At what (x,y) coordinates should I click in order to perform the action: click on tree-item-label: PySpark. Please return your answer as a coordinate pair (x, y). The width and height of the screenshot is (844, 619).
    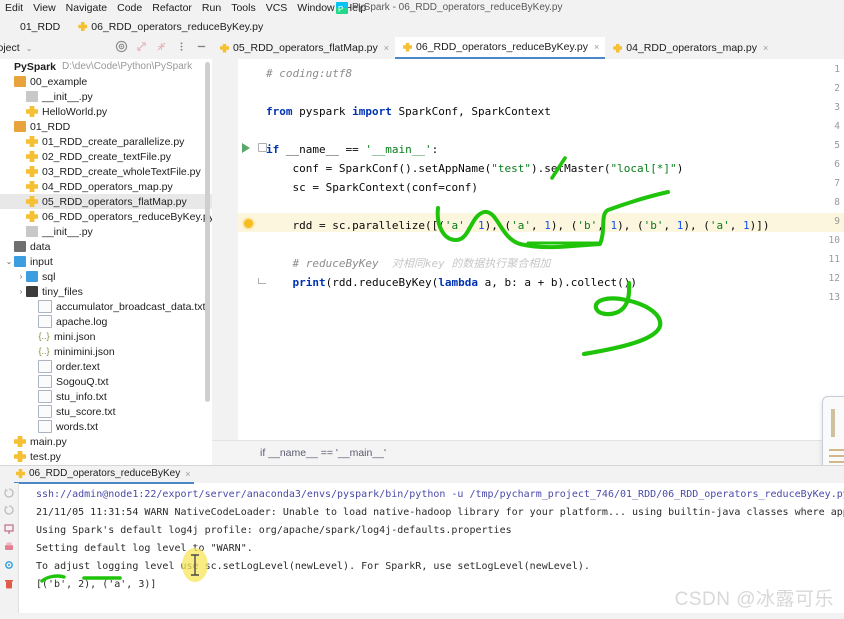
    Looking at the image, I should click on (35, 66).